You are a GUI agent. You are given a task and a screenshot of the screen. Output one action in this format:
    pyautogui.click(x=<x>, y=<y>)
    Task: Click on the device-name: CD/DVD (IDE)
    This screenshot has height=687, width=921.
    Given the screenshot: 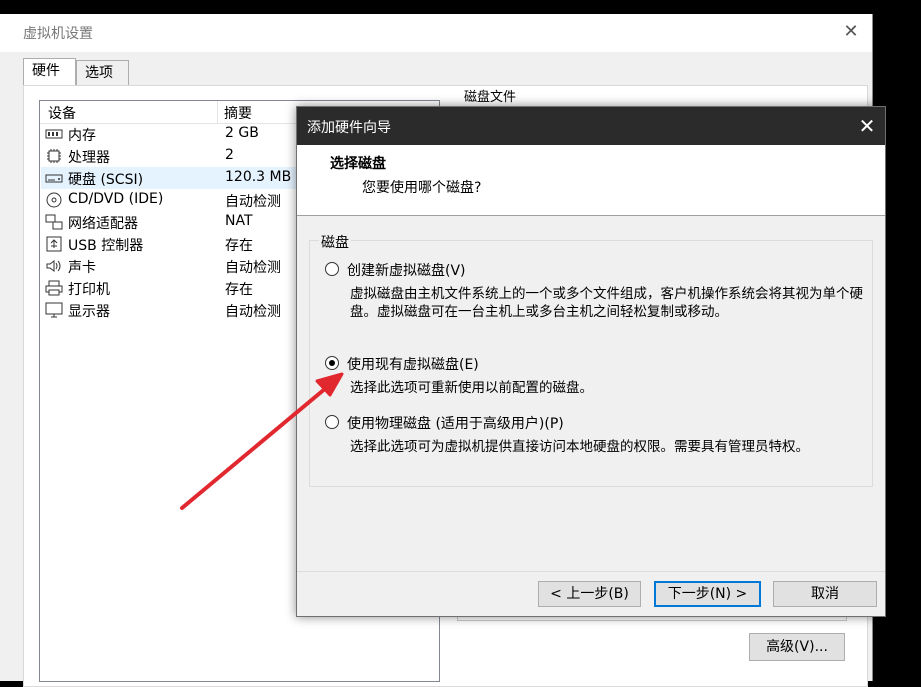 What is the action you would take?
    pyautogui.click(x=116, y=199)
    